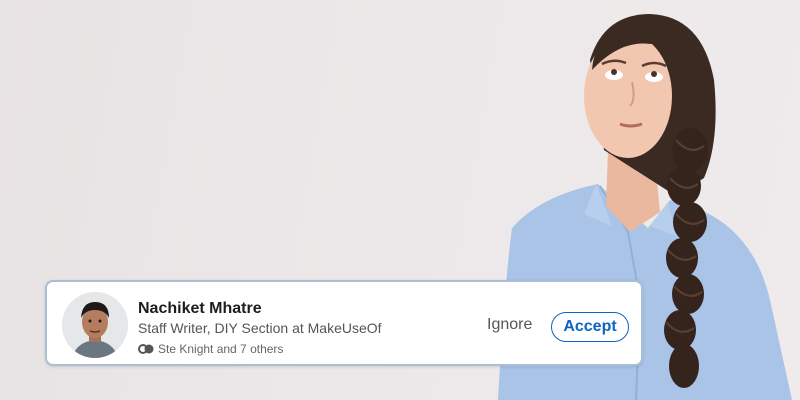 The height and width of the screenshot is (400, 800). I want to click on ignore-button: Ignore, so click(509, 325).